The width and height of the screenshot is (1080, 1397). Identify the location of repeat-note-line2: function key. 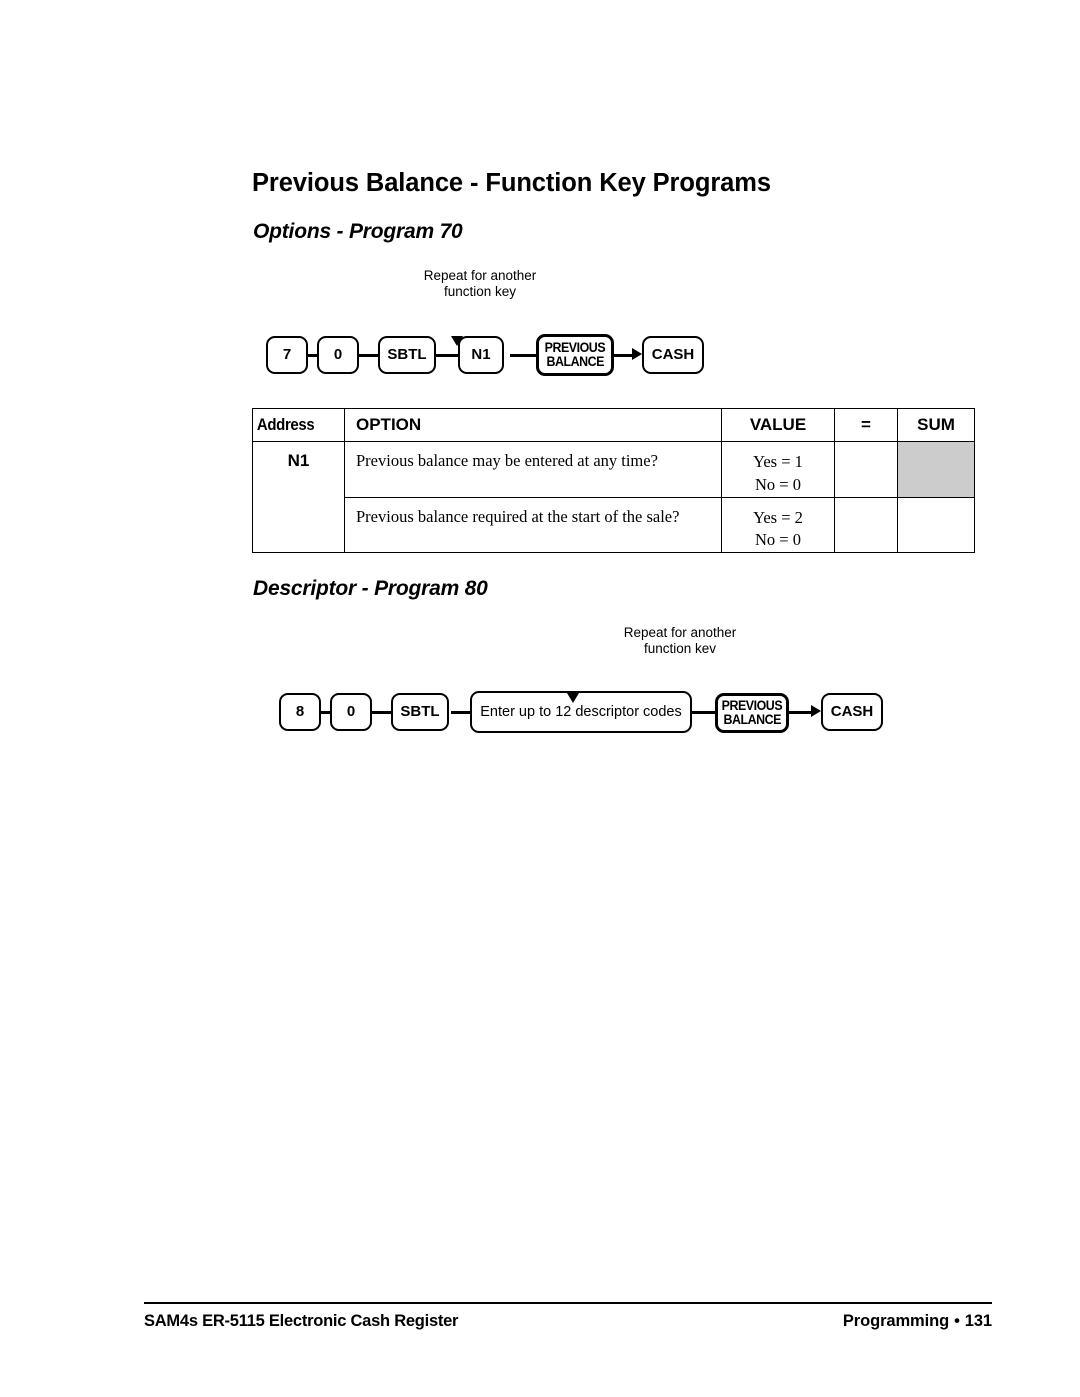
(480, 291).